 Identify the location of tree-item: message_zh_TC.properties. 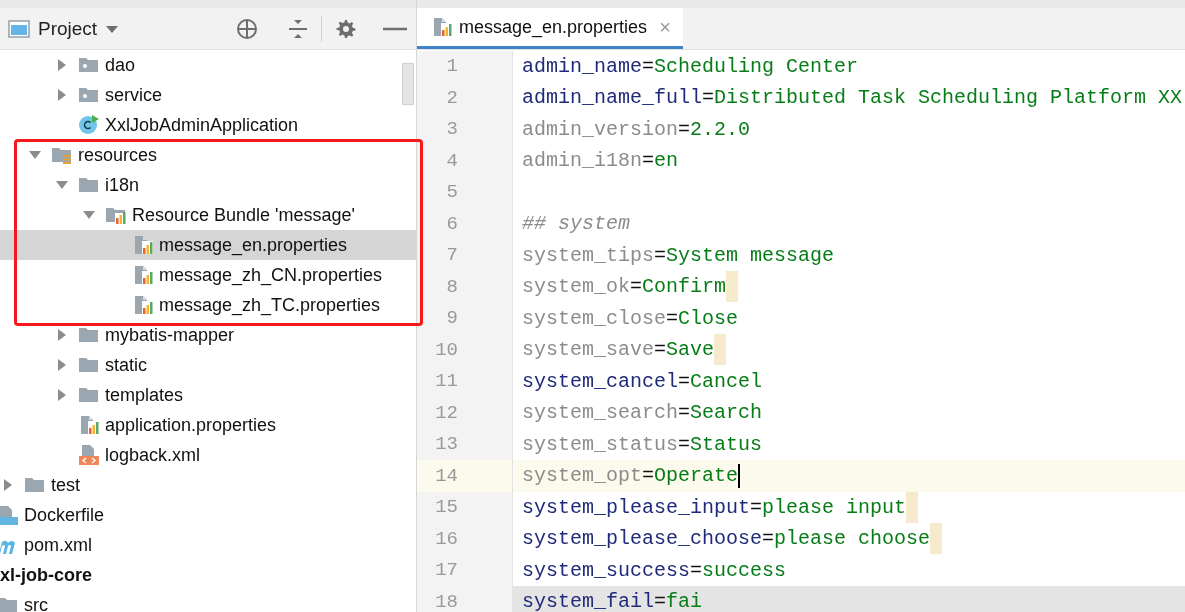
(208, 305).